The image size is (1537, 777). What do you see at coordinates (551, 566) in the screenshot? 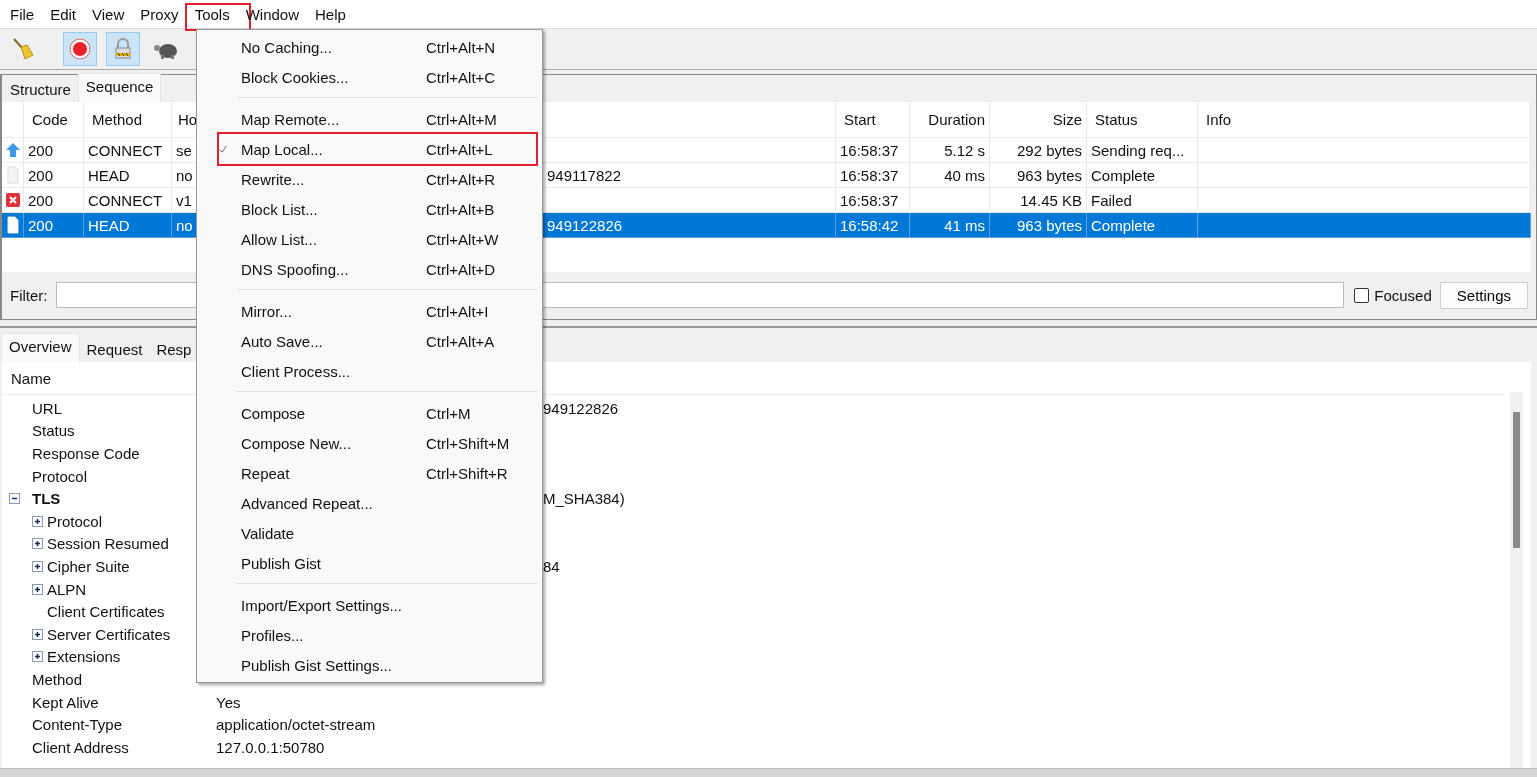
I see `field-value: 84` at bounding box center [551, 566].